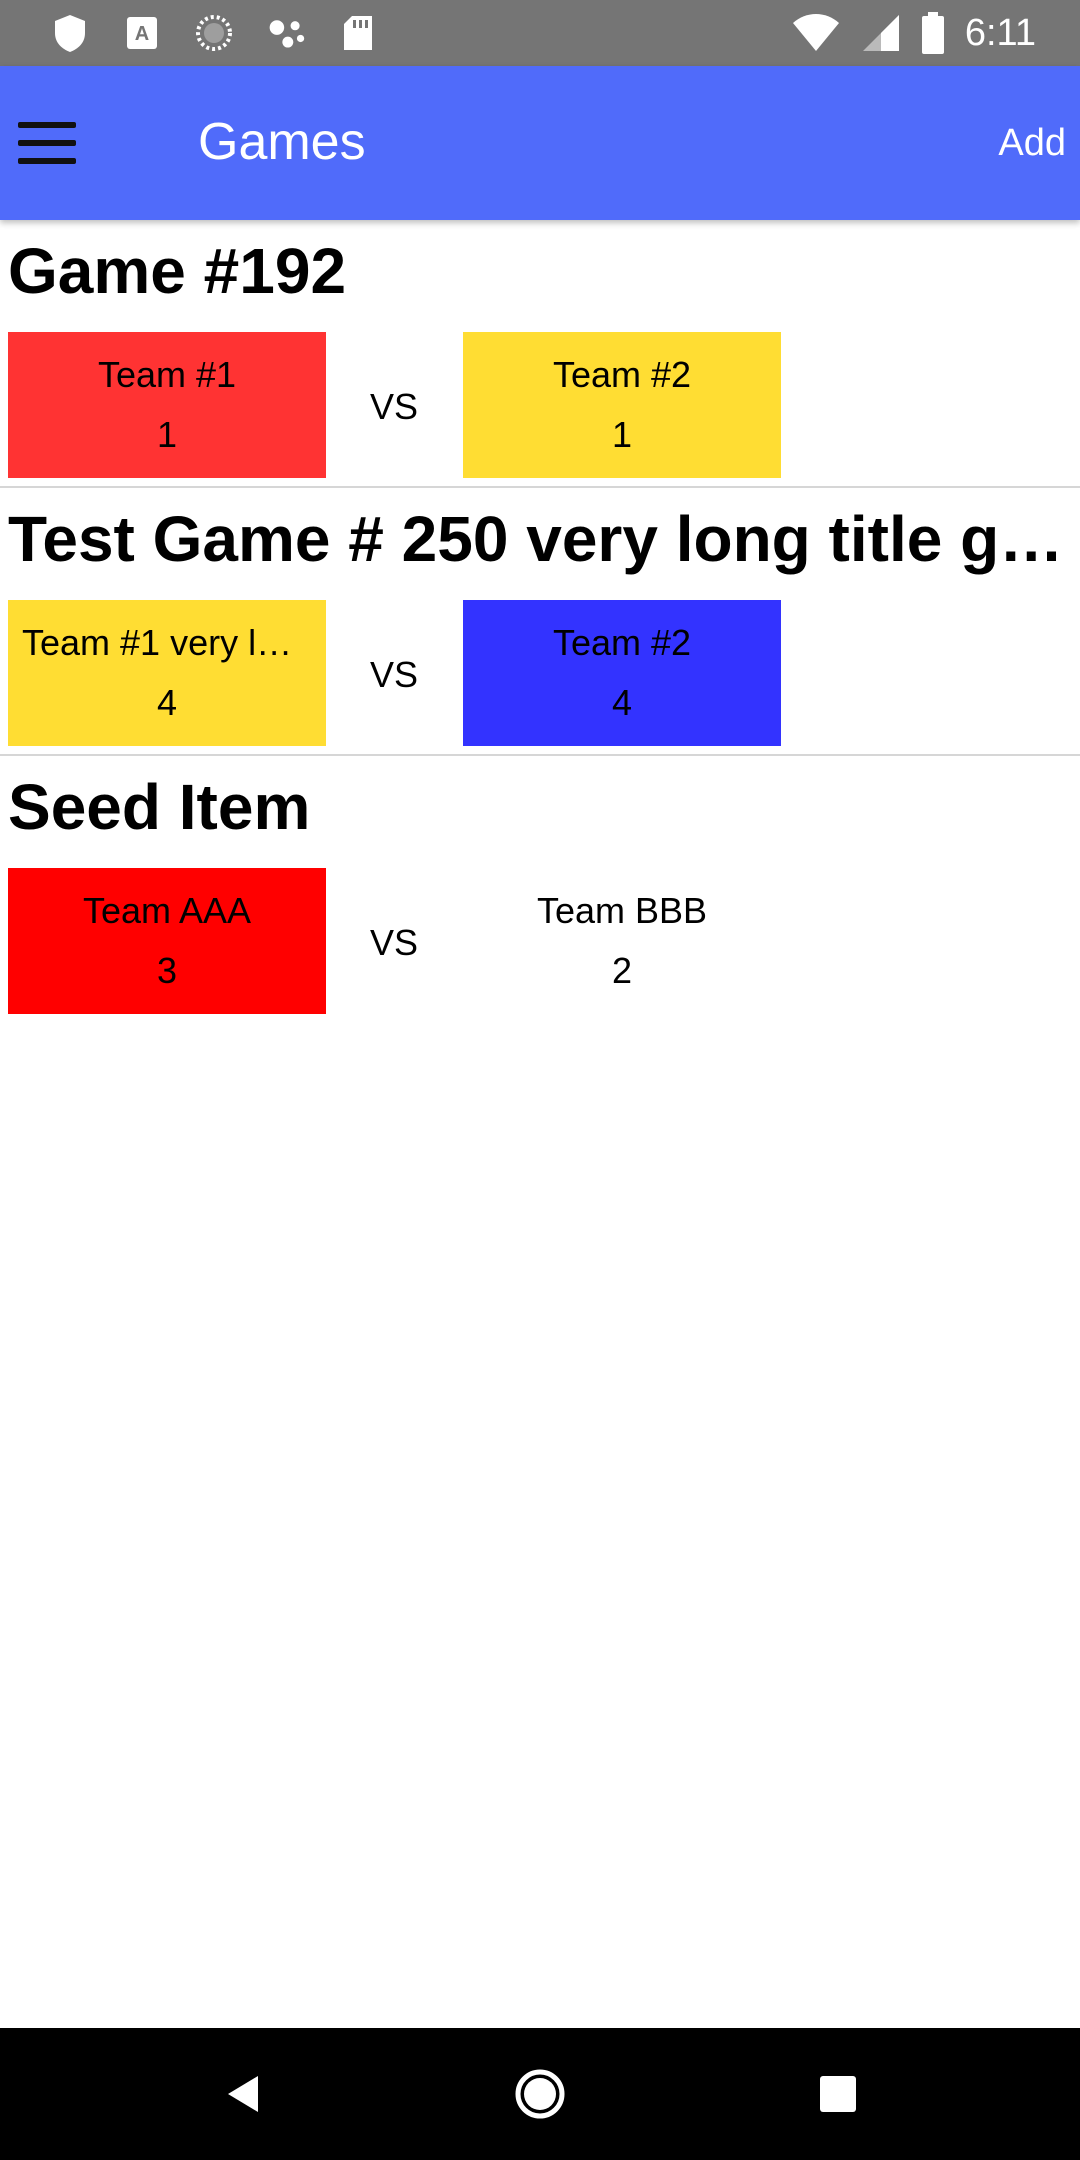 The width and height of the screenshot is (1080, 2160). I want to click on team-name: Team #1 very long name, so click(167, 642).